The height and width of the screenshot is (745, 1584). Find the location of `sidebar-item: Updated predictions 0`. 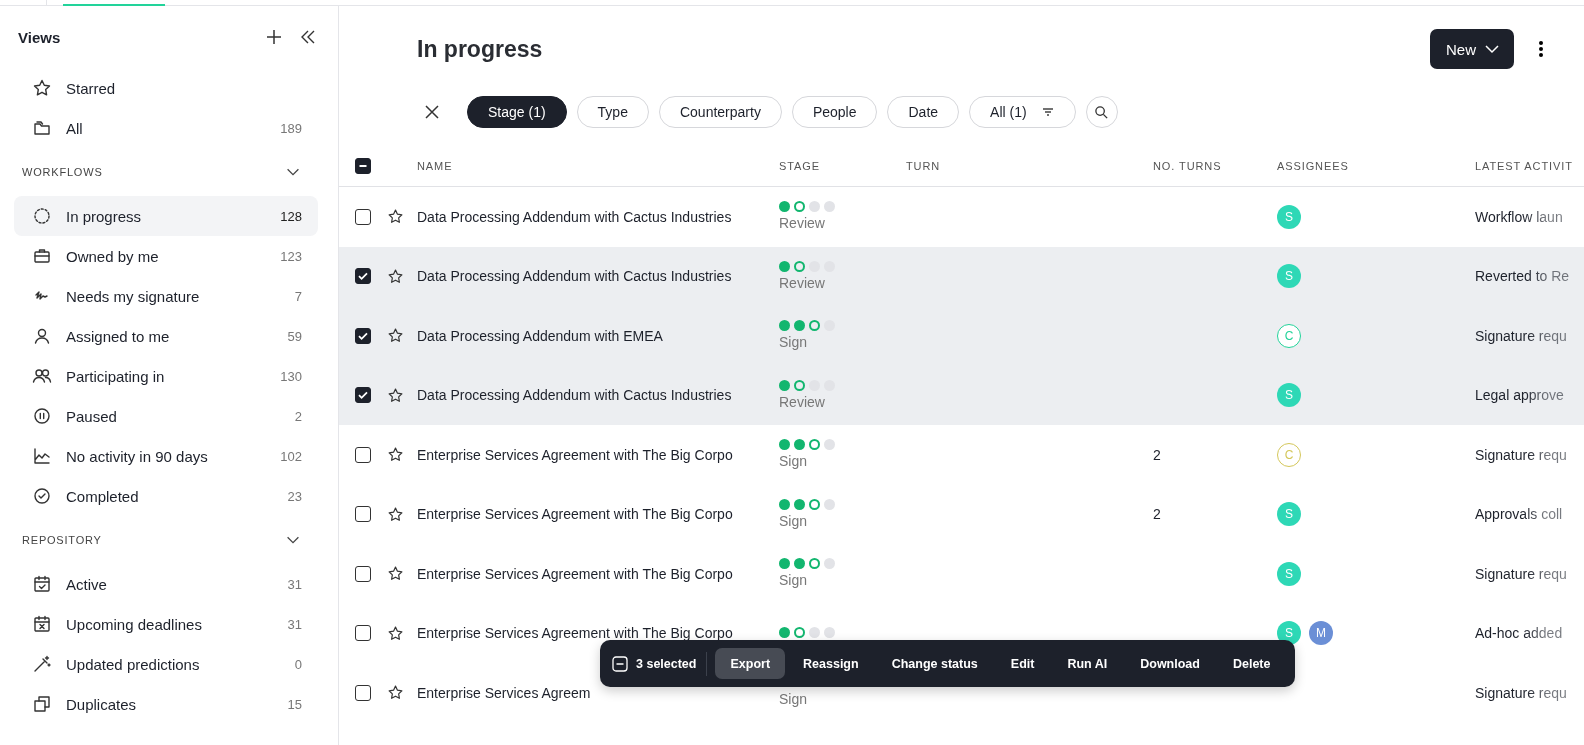

sidebar-item: Updated predictions 0 is located at coordinates (166, 664).